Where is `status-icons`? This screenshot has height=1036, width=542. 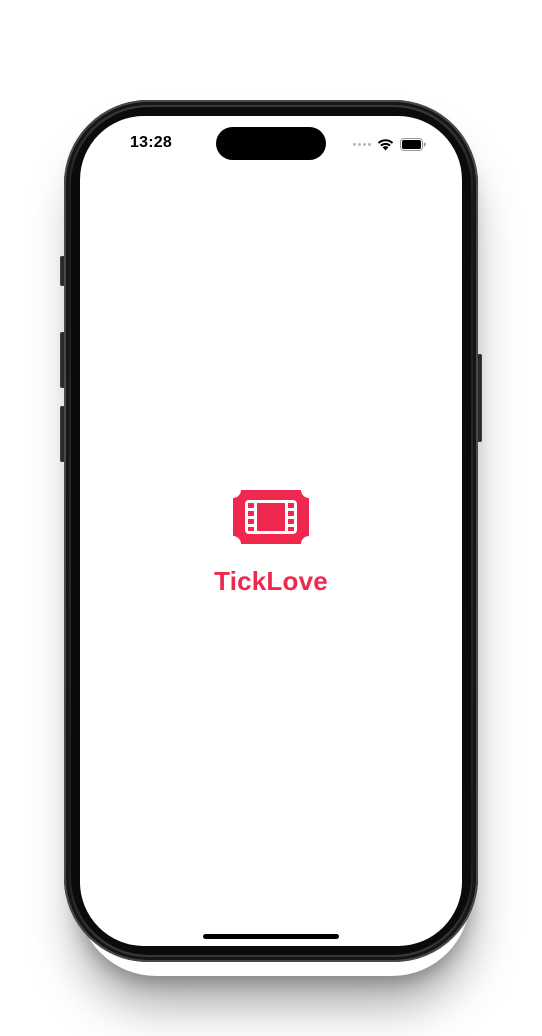
status-icons is located at coordinates (389, 144).